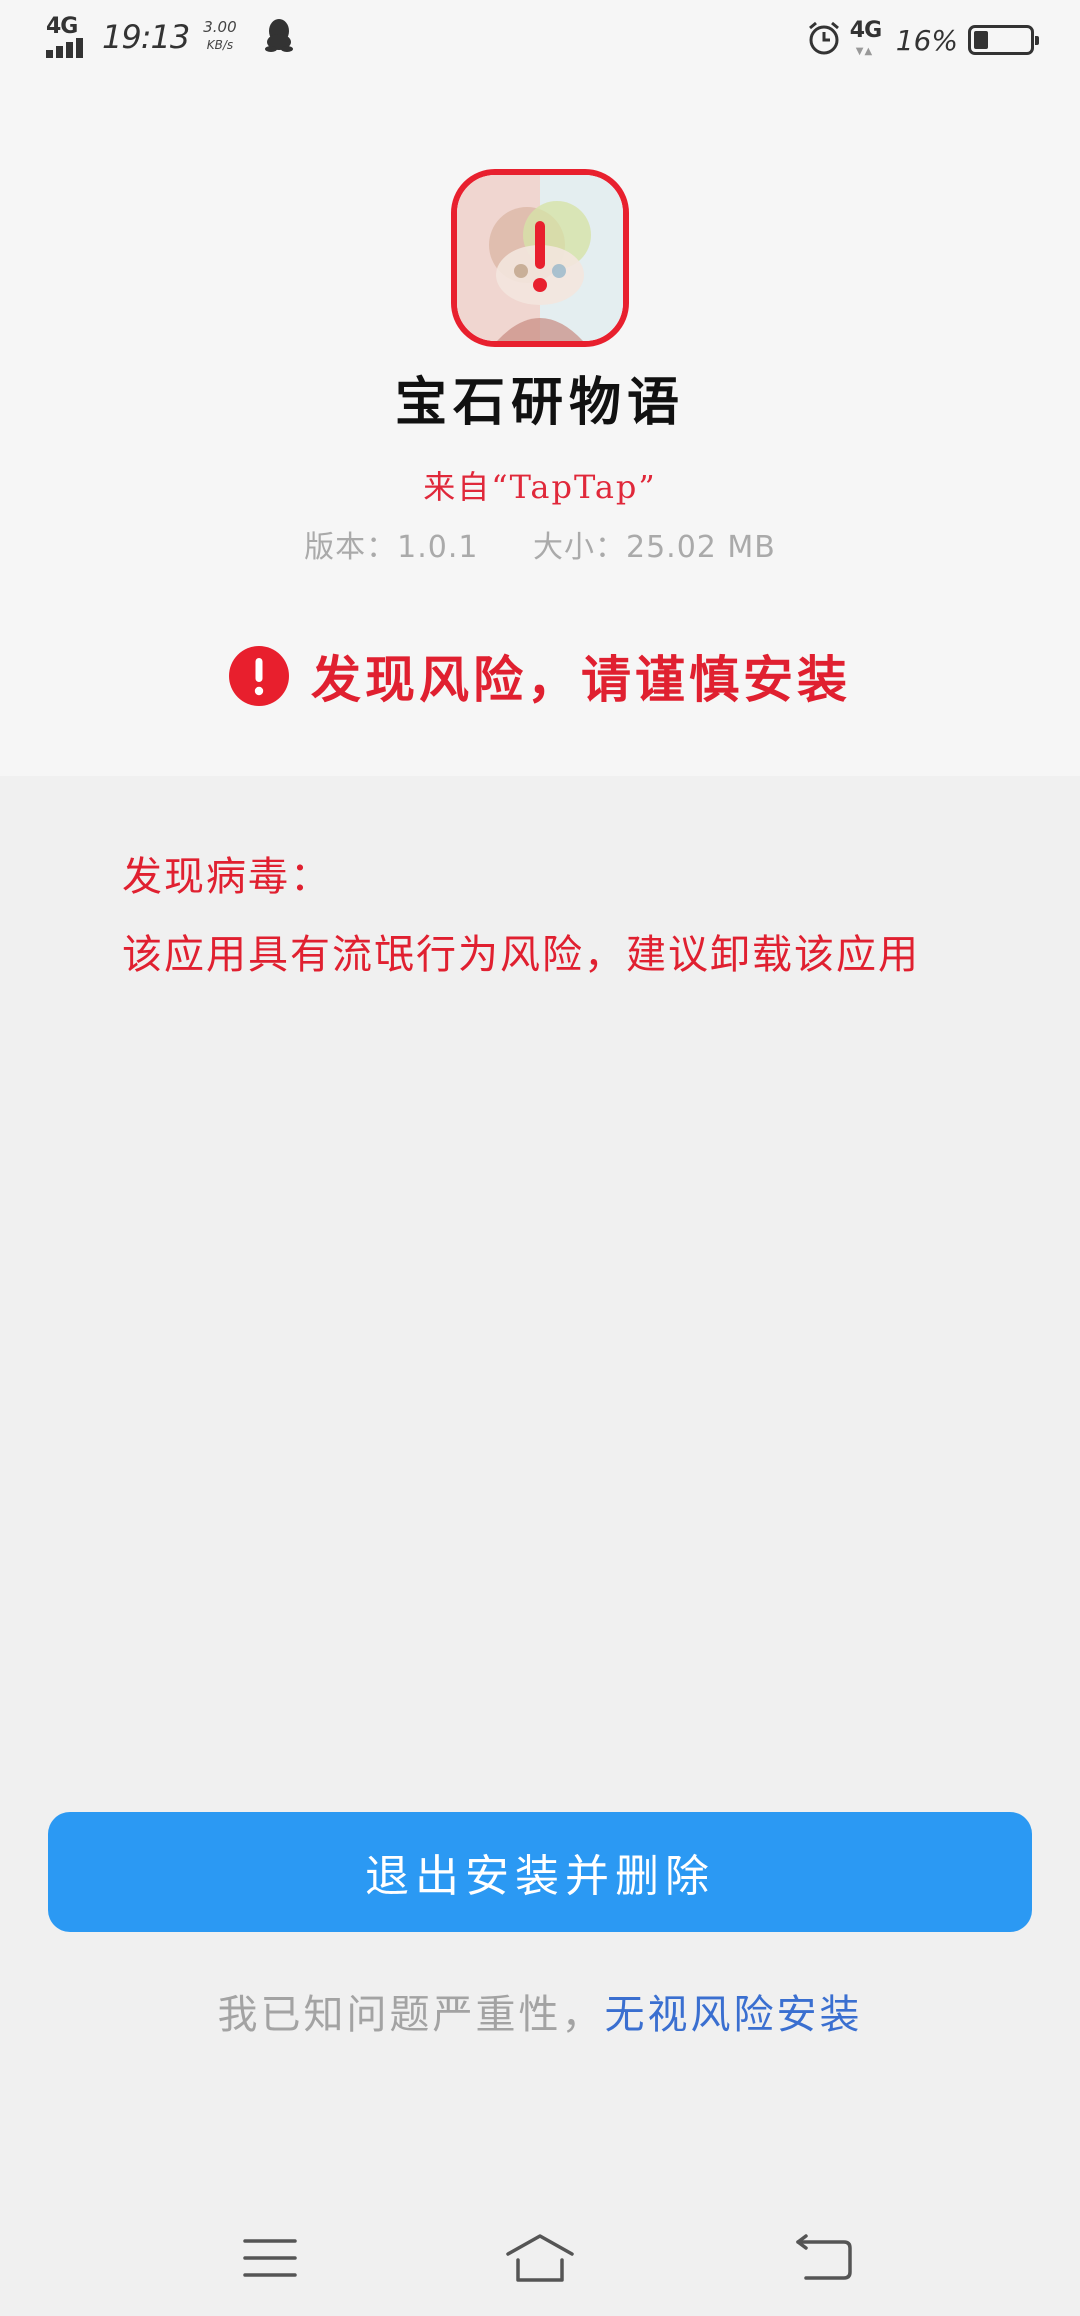  What do you see at coordinates (926, 40) in the screenshot?
I see `battery-percent: 16%` at bounding box center [926, 40].